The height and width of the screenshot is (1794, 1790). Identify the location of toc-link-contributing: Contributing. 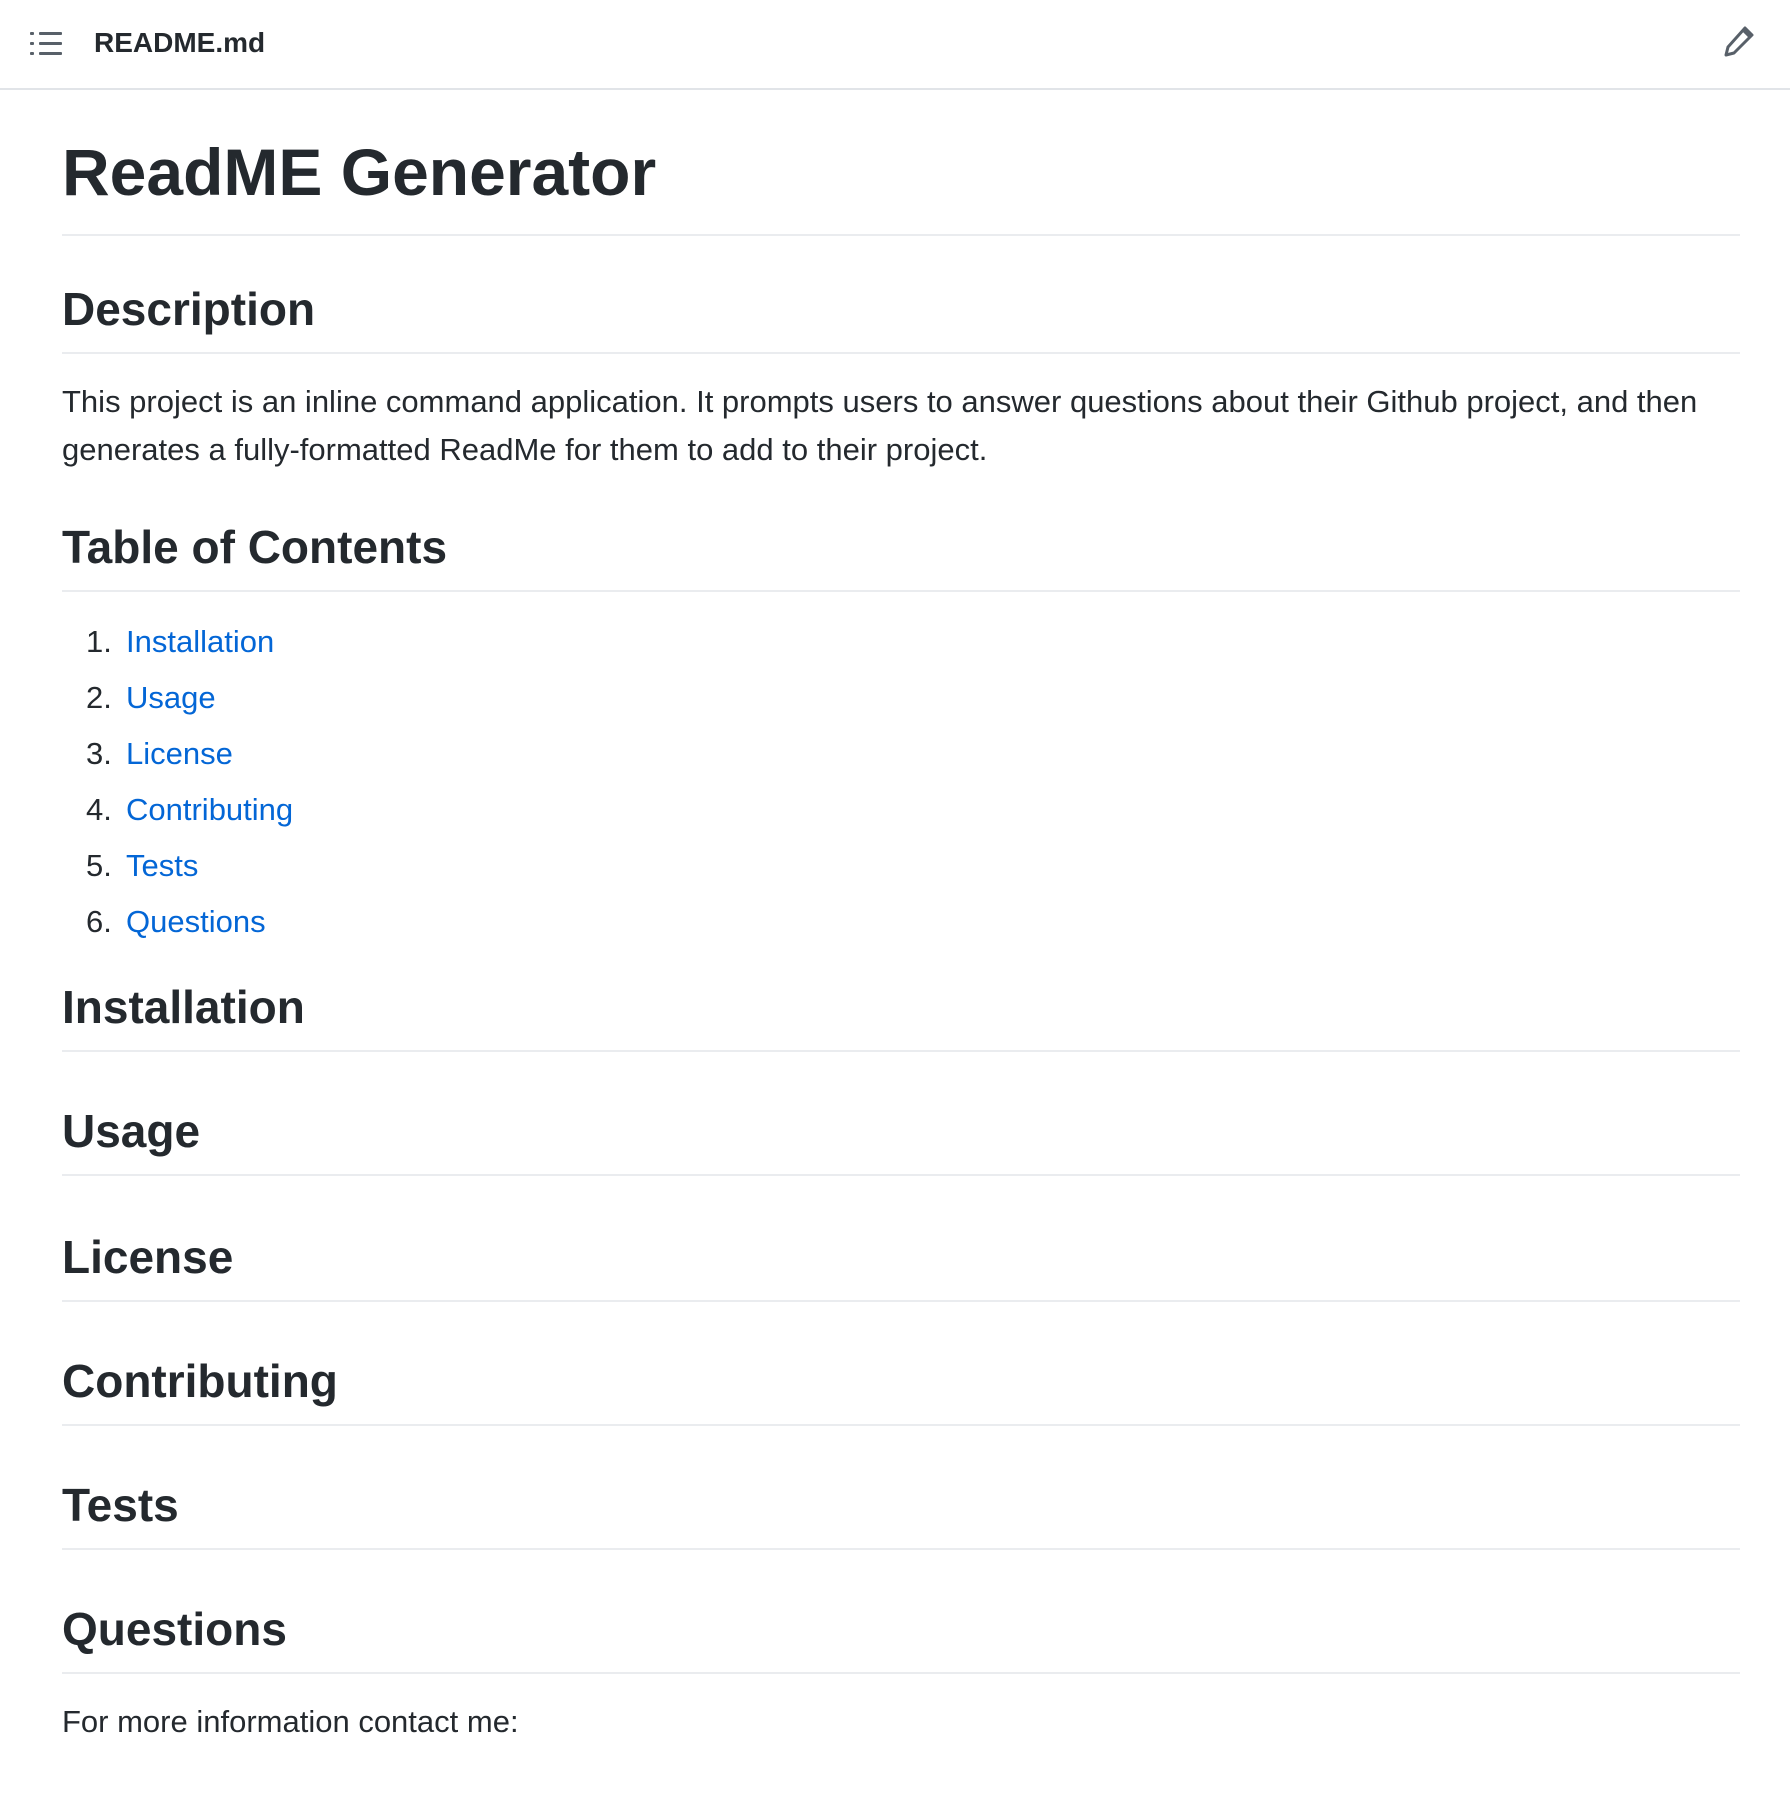
(209, 809).